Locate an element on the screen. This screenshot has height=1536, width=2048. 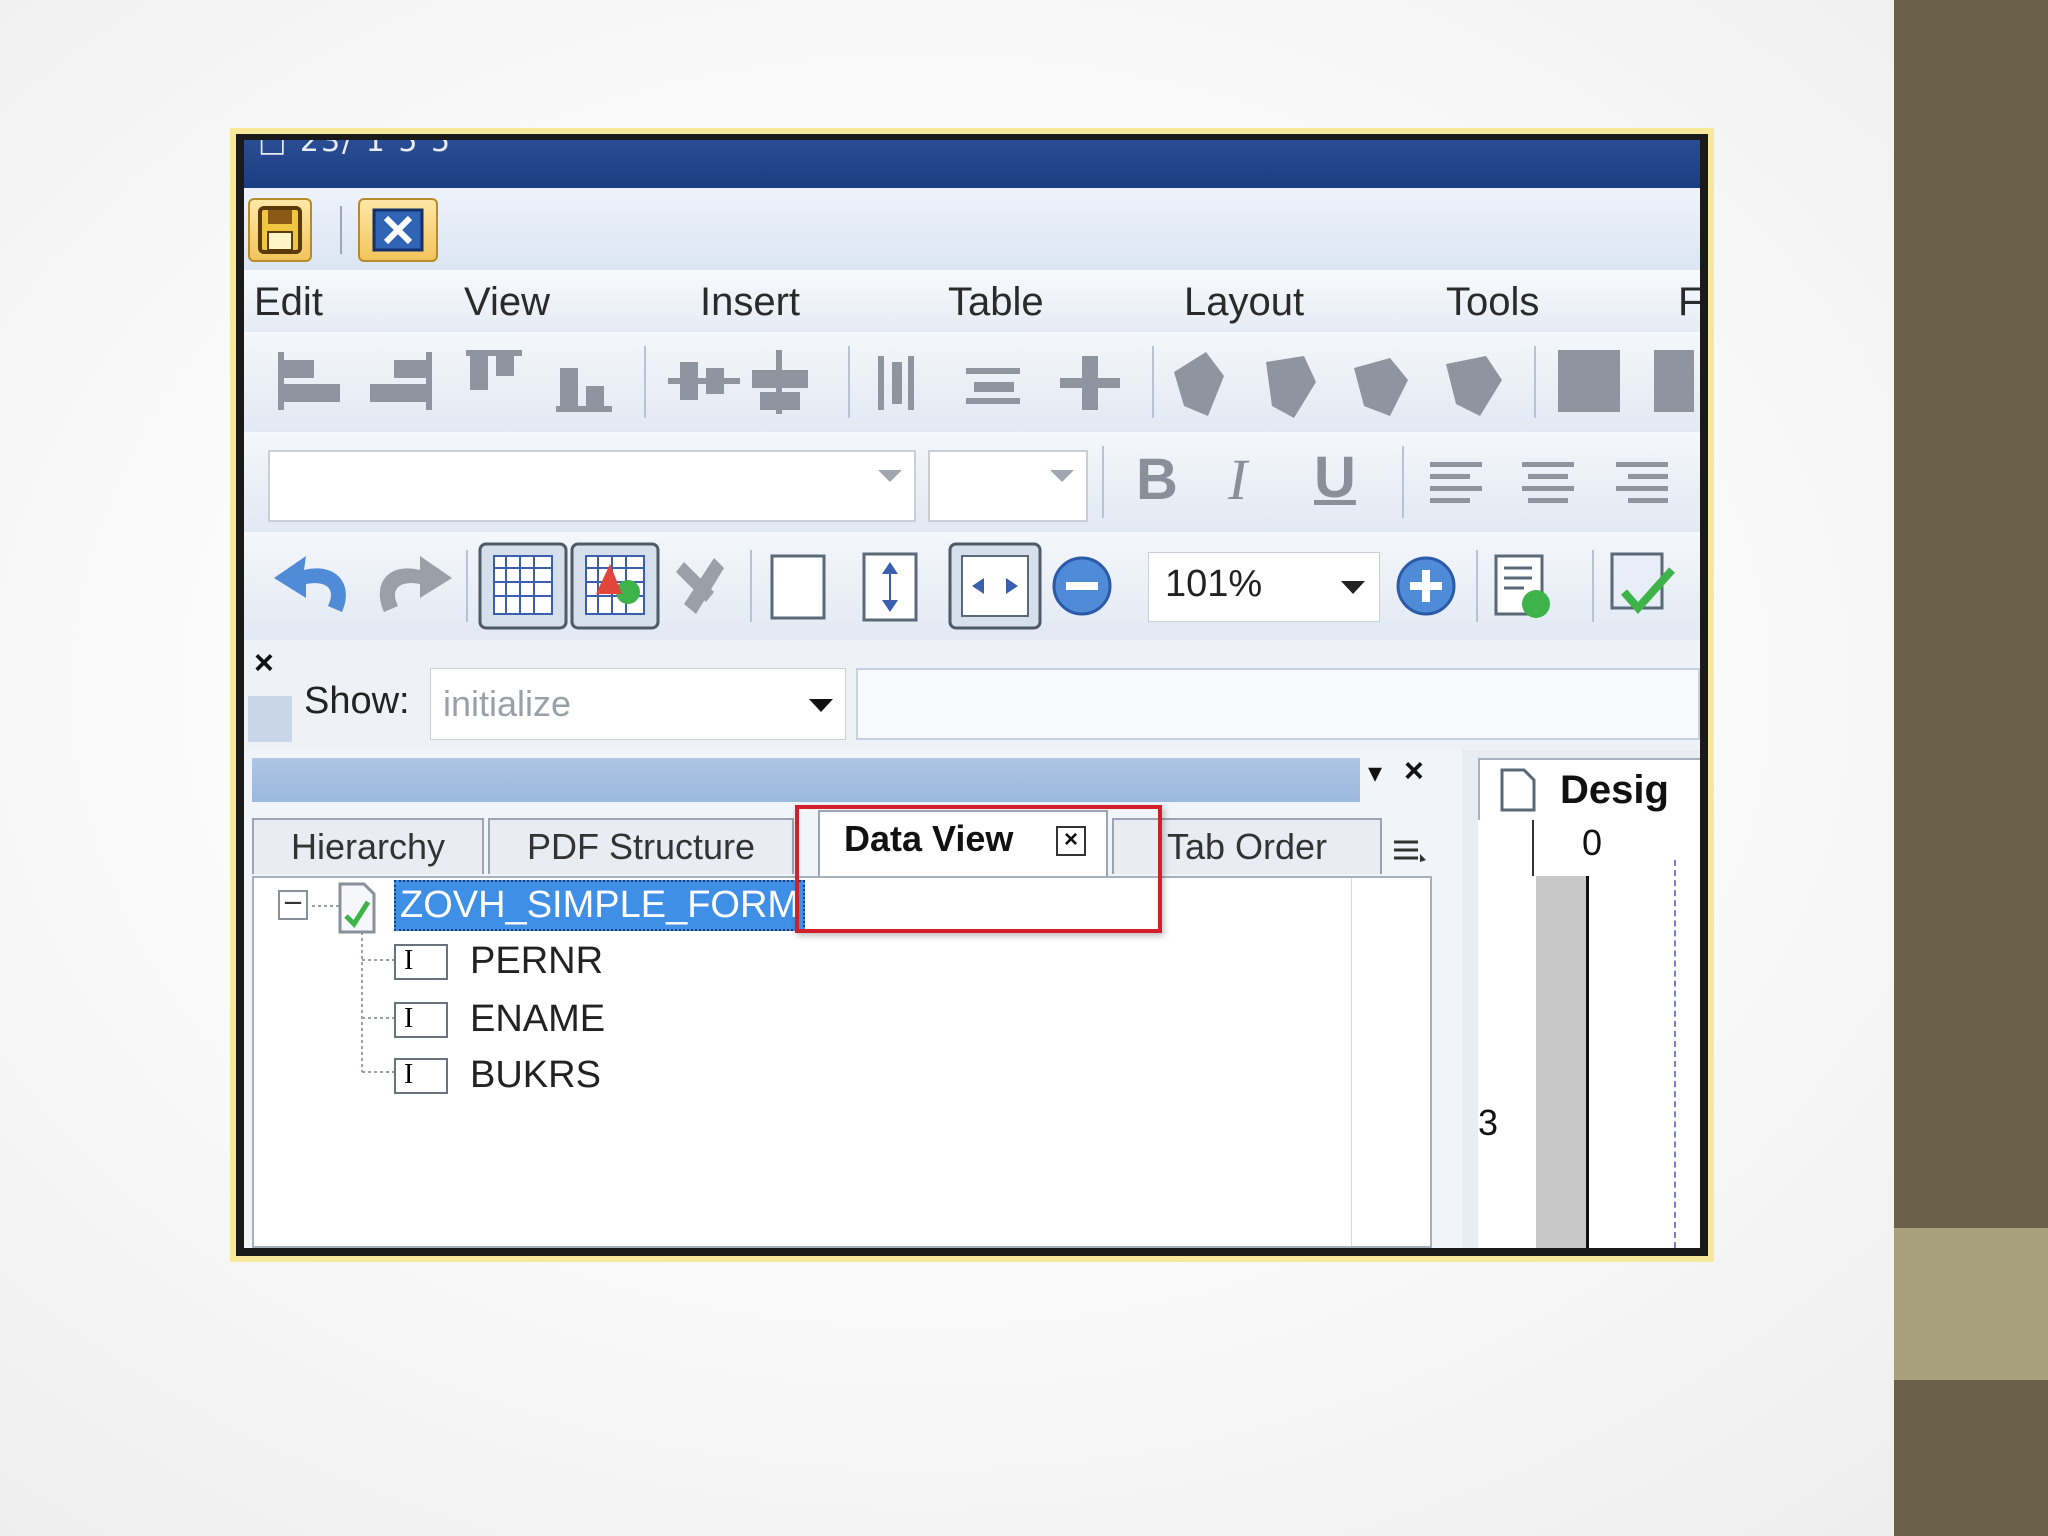
tree-node-pernr: PERNR is located at coordinates (536, 961).